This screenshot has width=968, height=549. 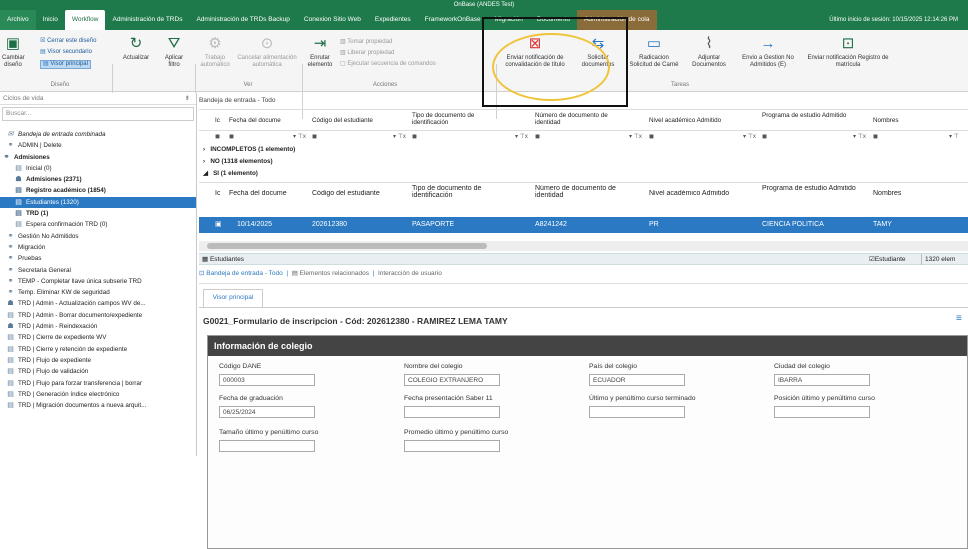 I want to click on trabajo-automatico-button: ⚙ Trabajo automático, so click(x=215, y=52).